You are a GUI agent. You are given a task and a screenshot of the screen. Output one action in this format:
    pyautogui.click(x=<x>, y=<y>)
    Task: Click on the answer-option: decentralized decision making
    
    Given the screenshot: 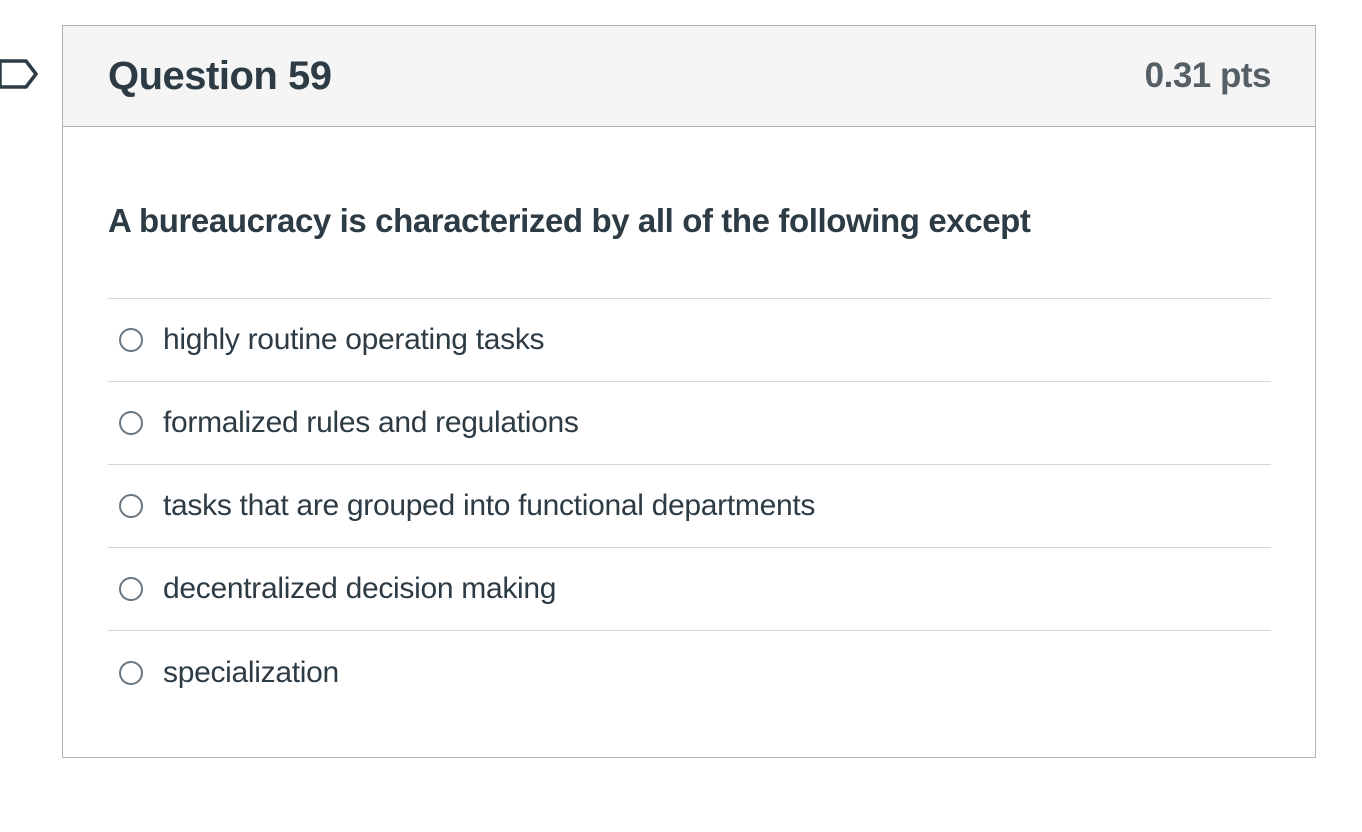 What is the action you would take?
    pyautogui.click(x=689, y=589)
    